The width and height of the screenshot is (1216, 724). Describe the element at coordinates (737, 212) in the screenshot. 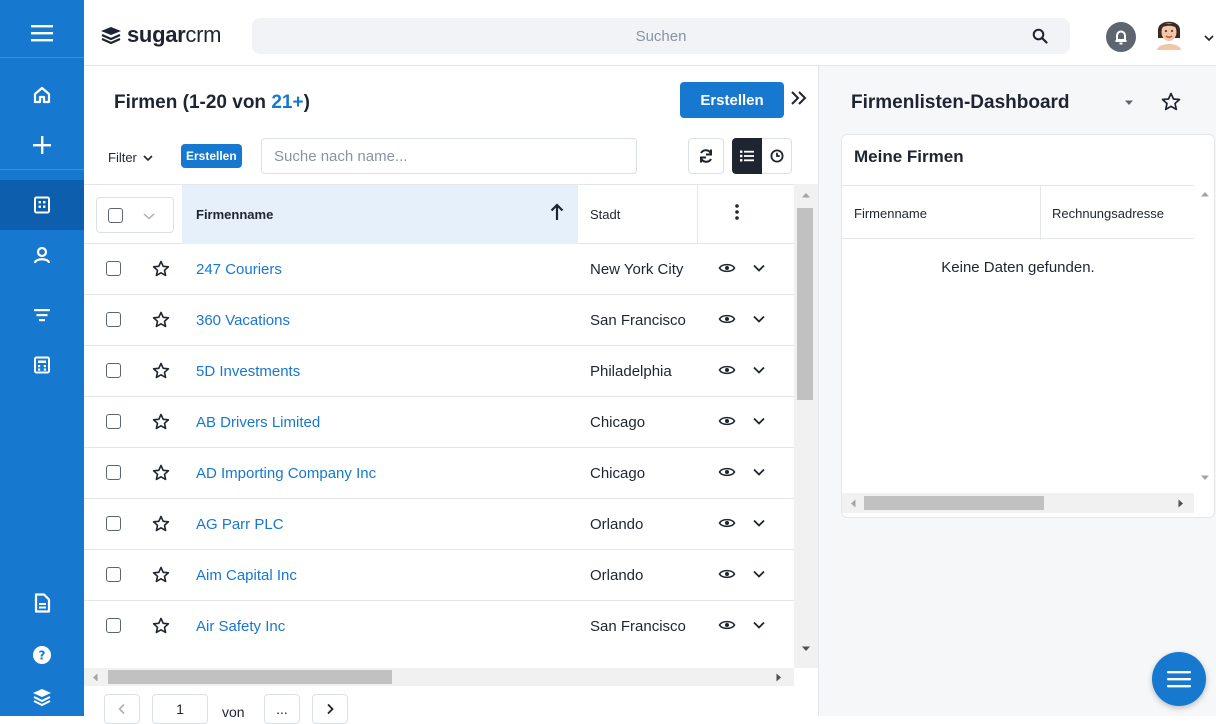

I see `more-vertical-icon` at that location.